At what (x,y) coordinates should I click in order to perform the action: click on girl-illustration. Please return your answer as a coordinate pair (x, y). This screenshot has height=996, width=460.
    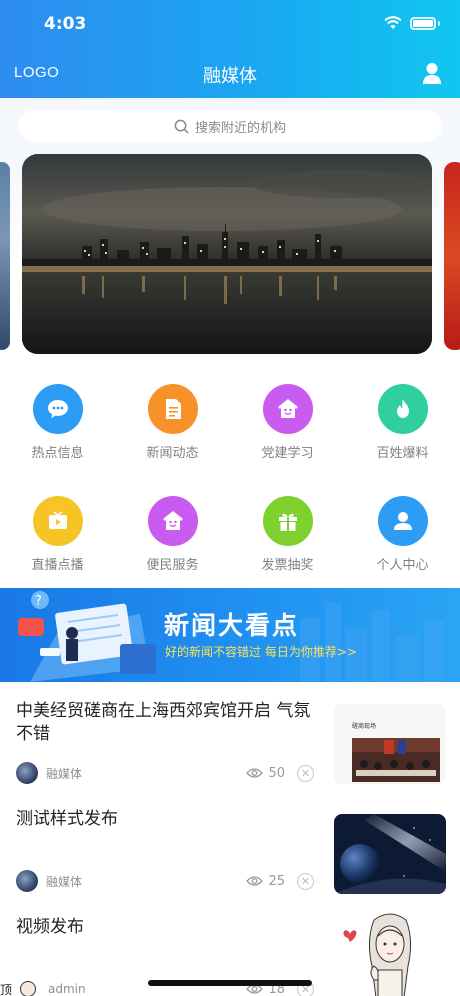
    Looking at the image, I should click on (377, 954).